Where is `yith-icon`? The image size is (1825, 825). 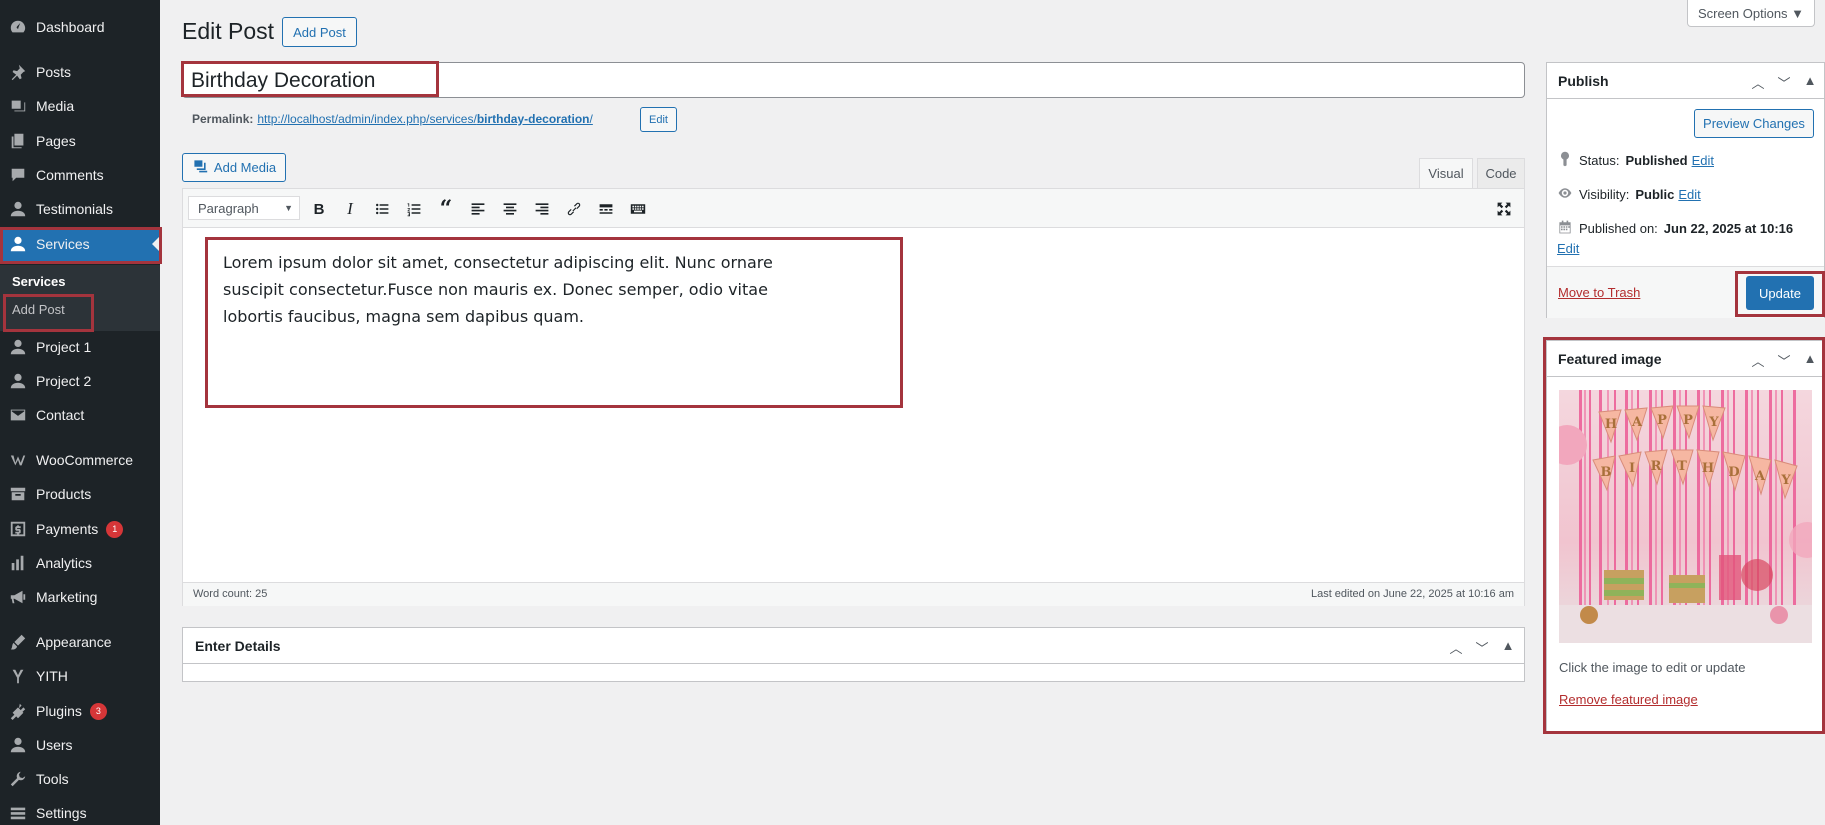 yith-icon is located at coordinates (18, 676).